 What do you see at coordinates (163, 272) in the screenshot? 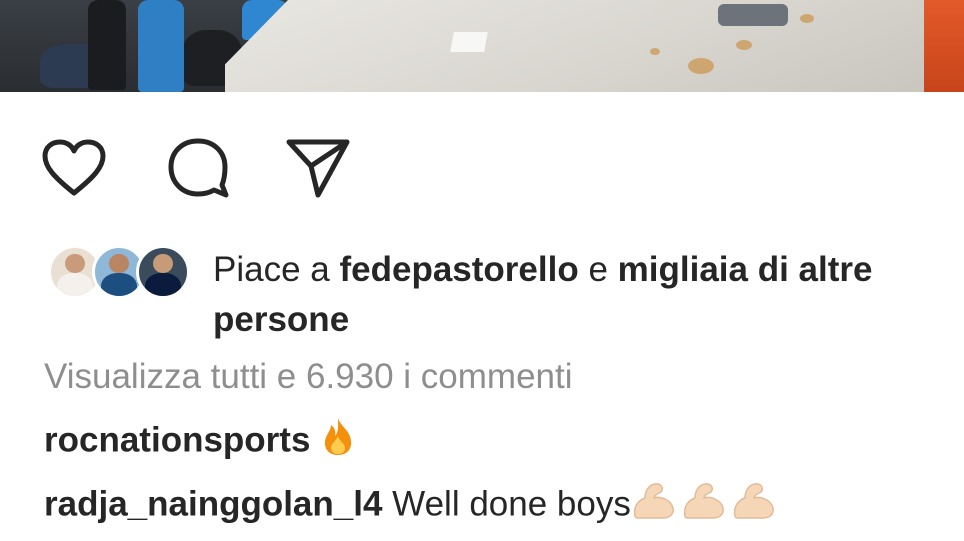
I see `avatar` at bounding box center [163, 272].